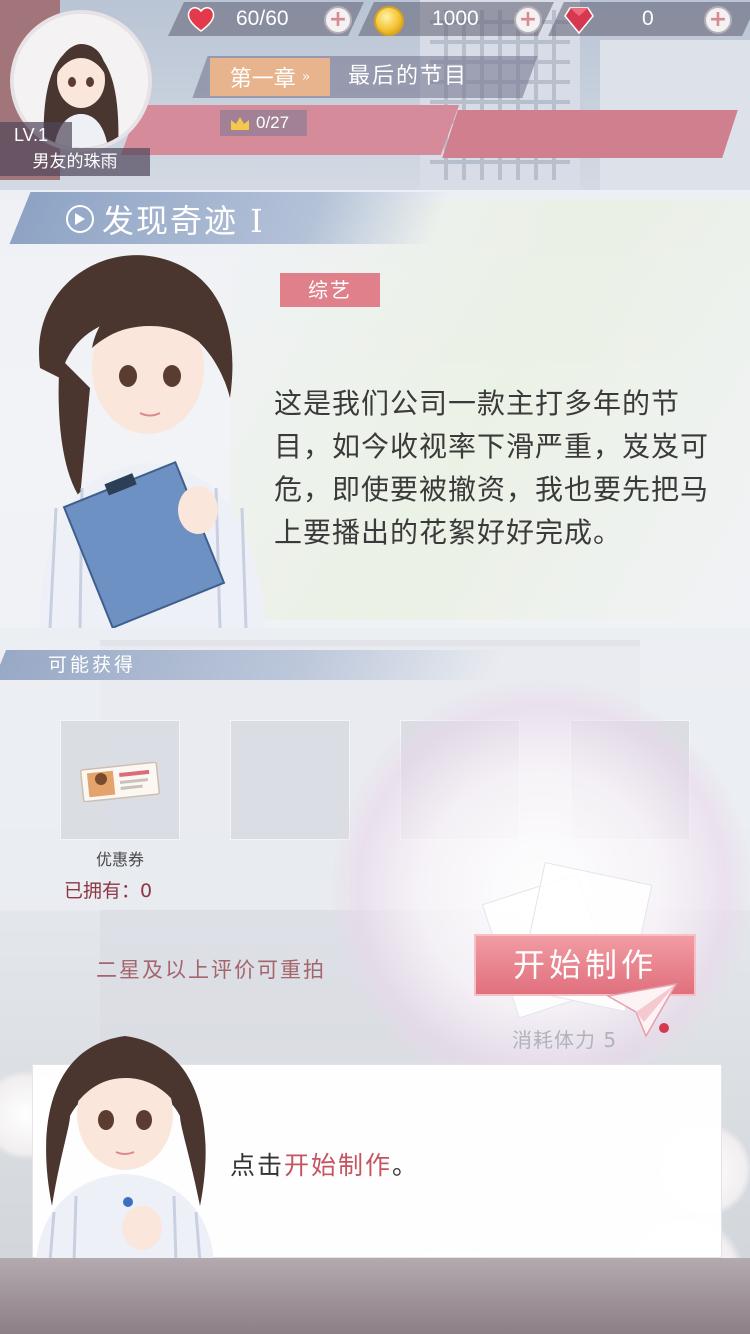 The image size is (750, 1334). I want to click on chevron-down-icon: », so click(306, 77).